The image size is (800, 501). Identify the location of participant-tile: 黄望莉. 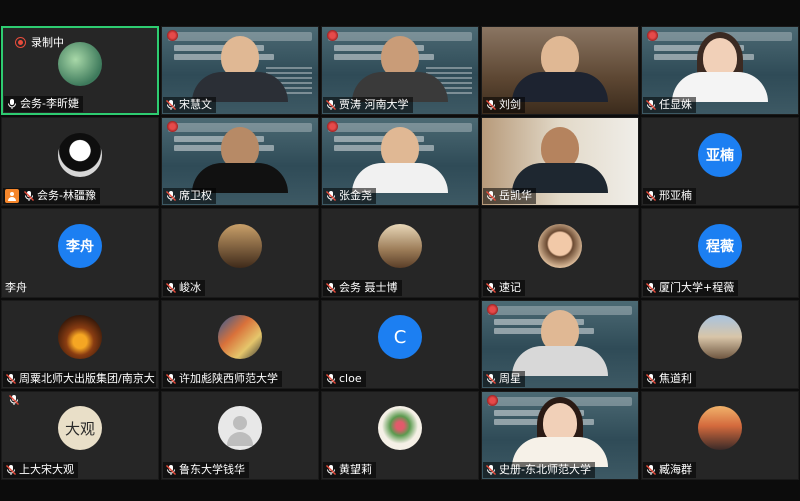
(400, 435).